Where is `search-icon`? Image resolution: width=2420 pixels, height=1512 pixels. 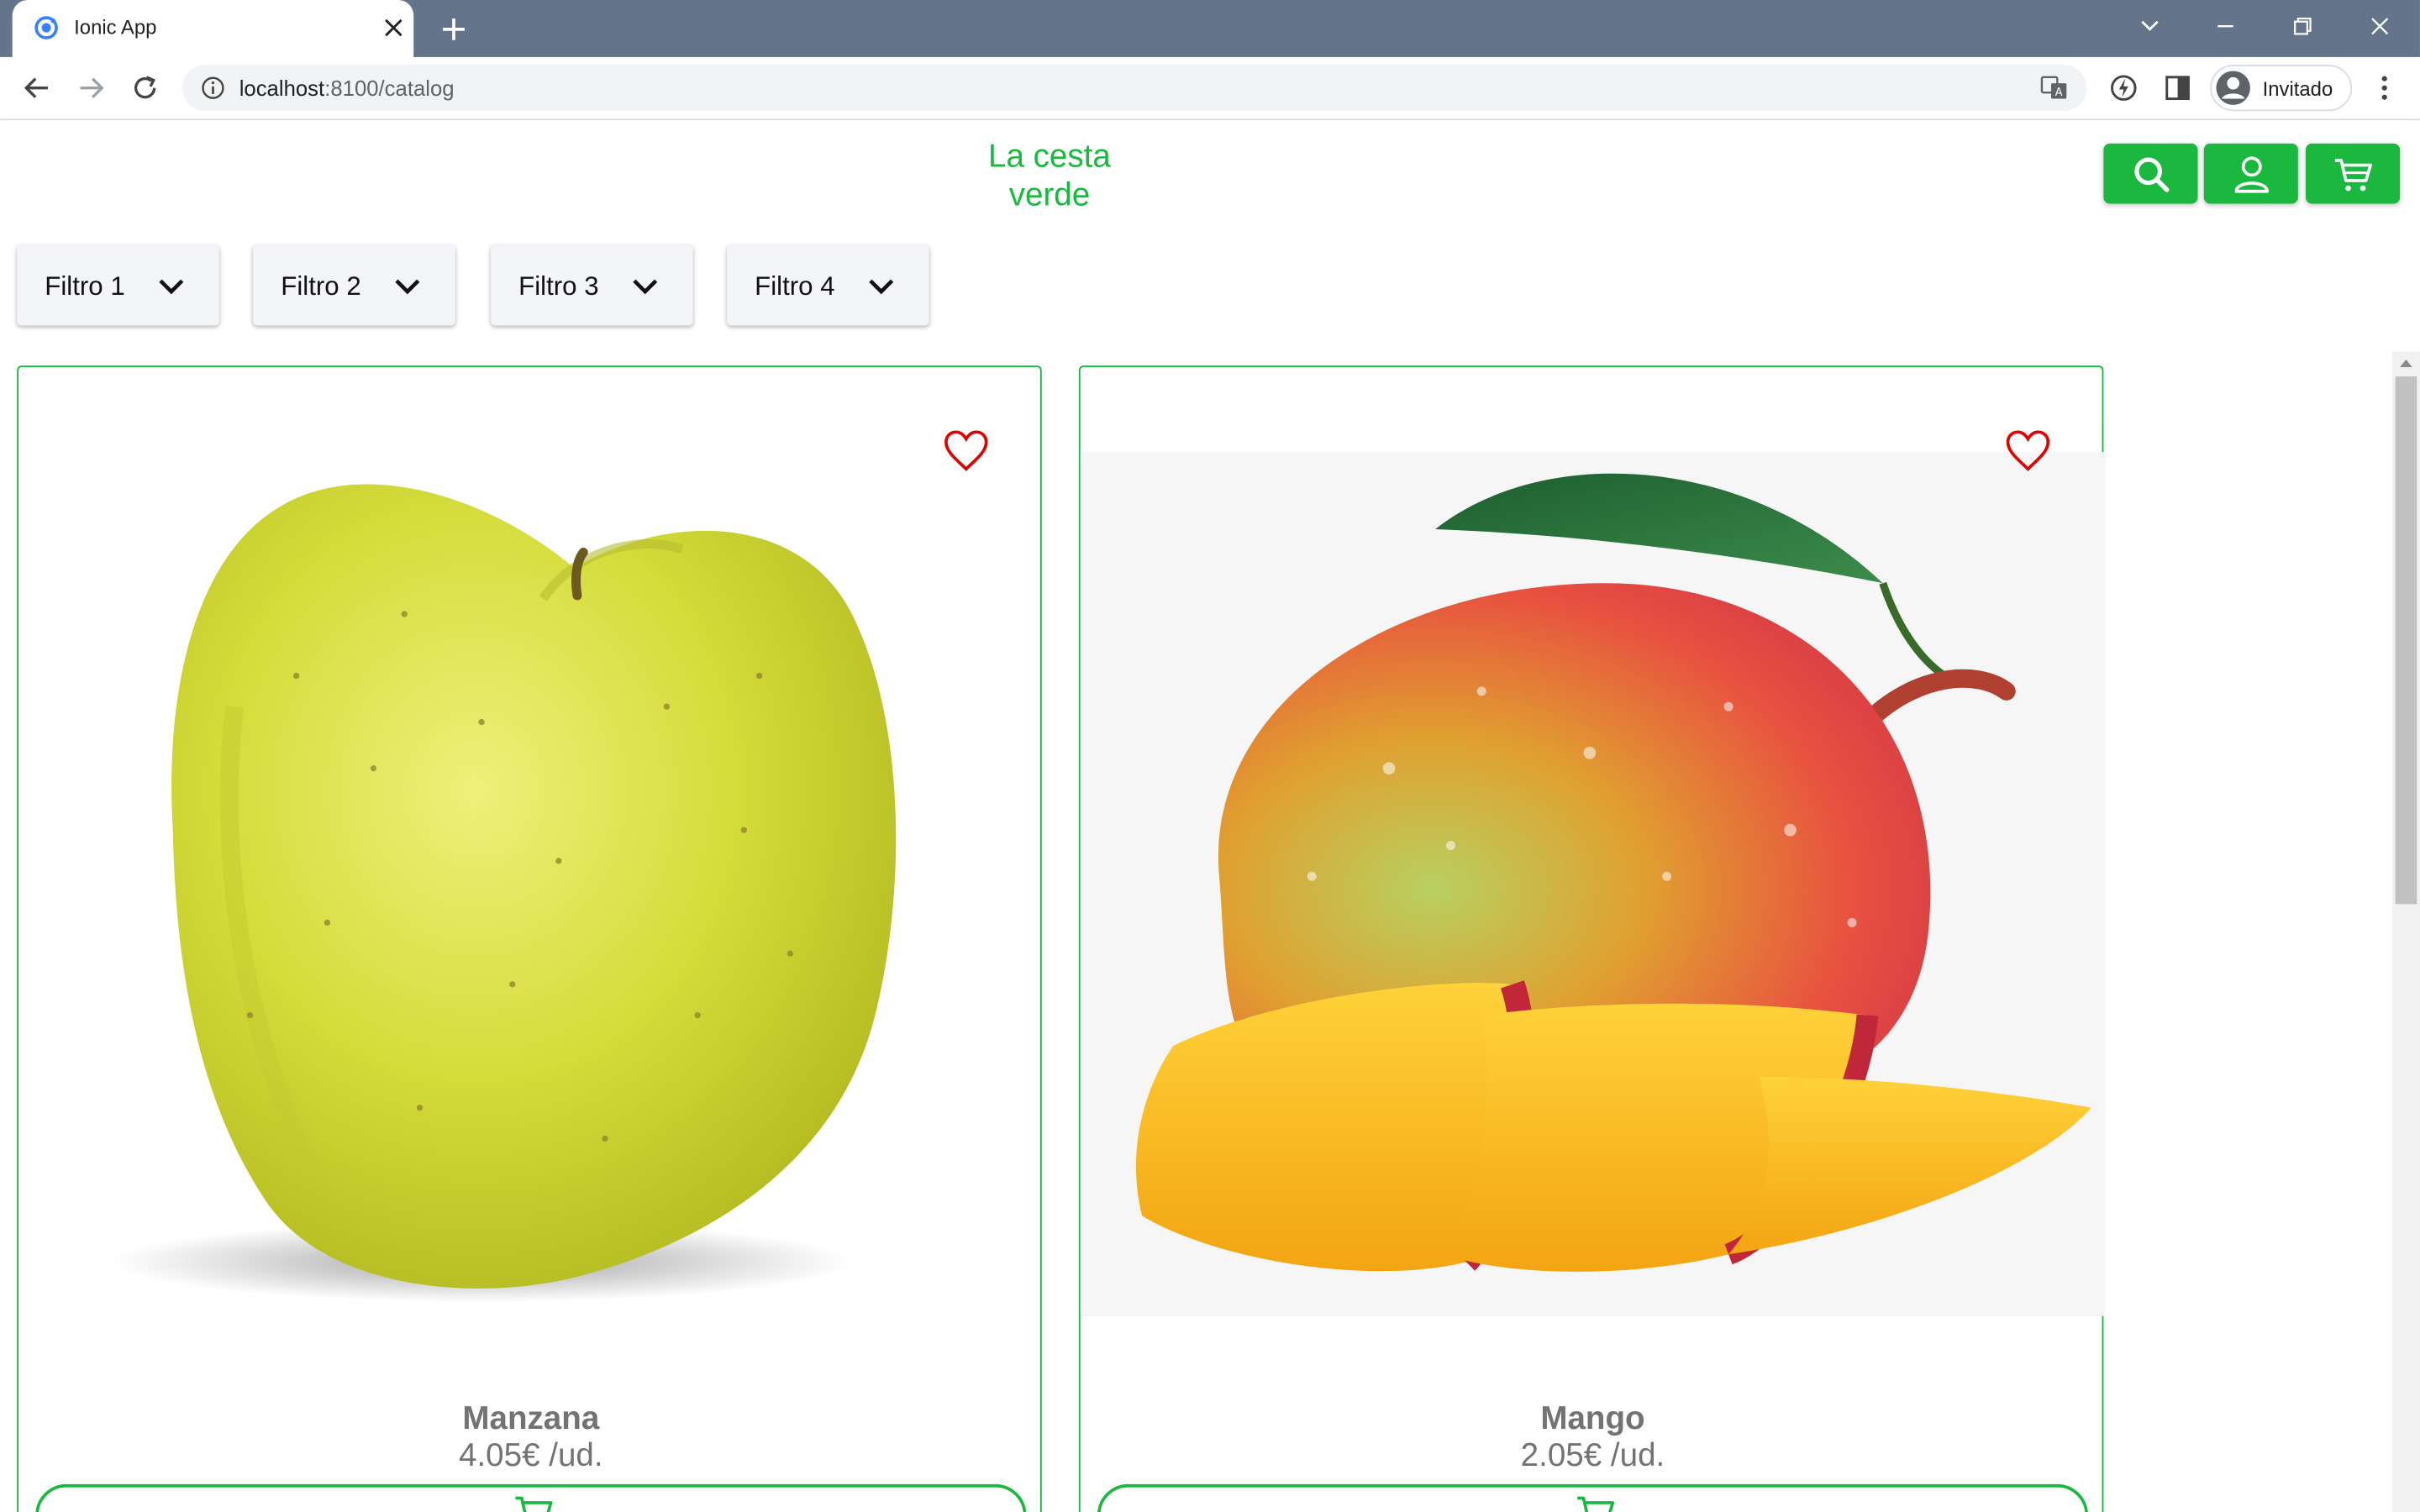 search-icon is located at coordinates (2151, 174).